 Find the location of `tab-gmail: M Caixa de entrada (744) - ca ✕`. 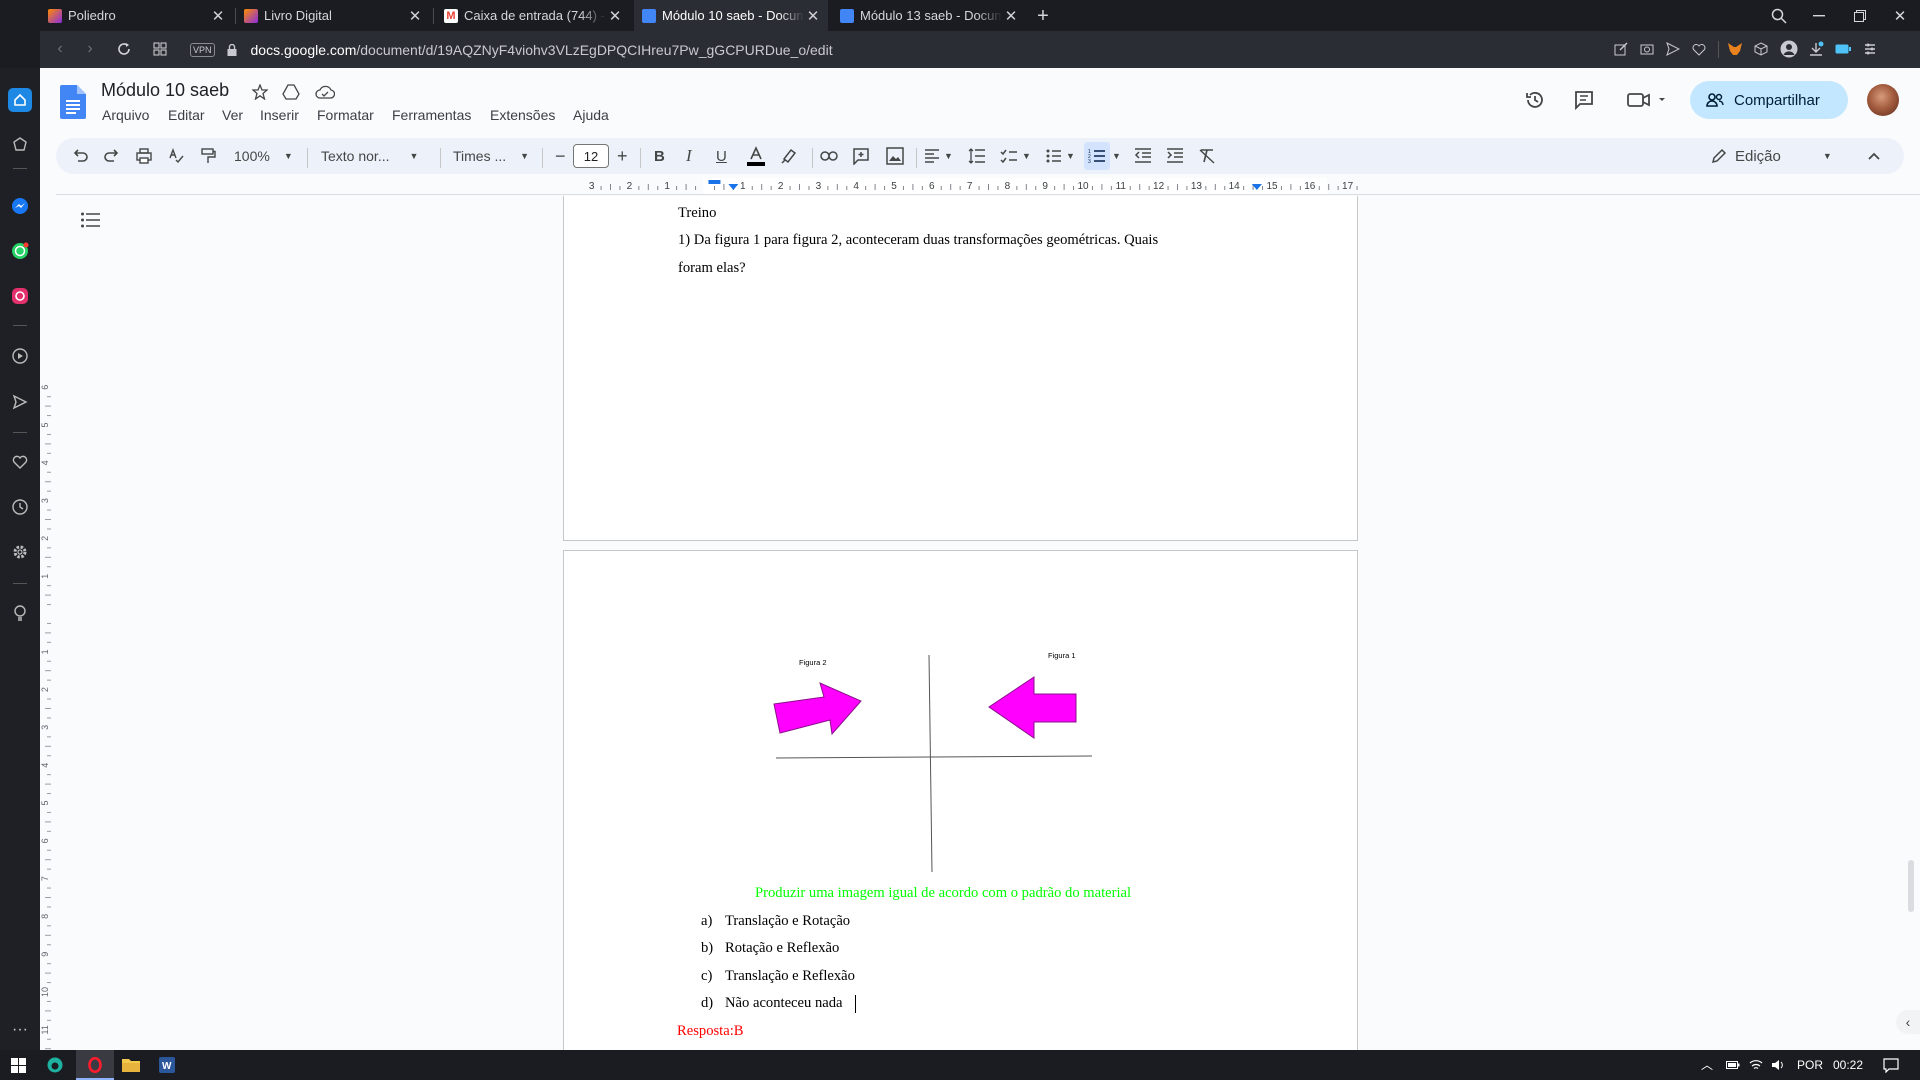

tab-gmail: M Caixa de entrada (744) - ca ✕ is located at coordinates (533, 15).